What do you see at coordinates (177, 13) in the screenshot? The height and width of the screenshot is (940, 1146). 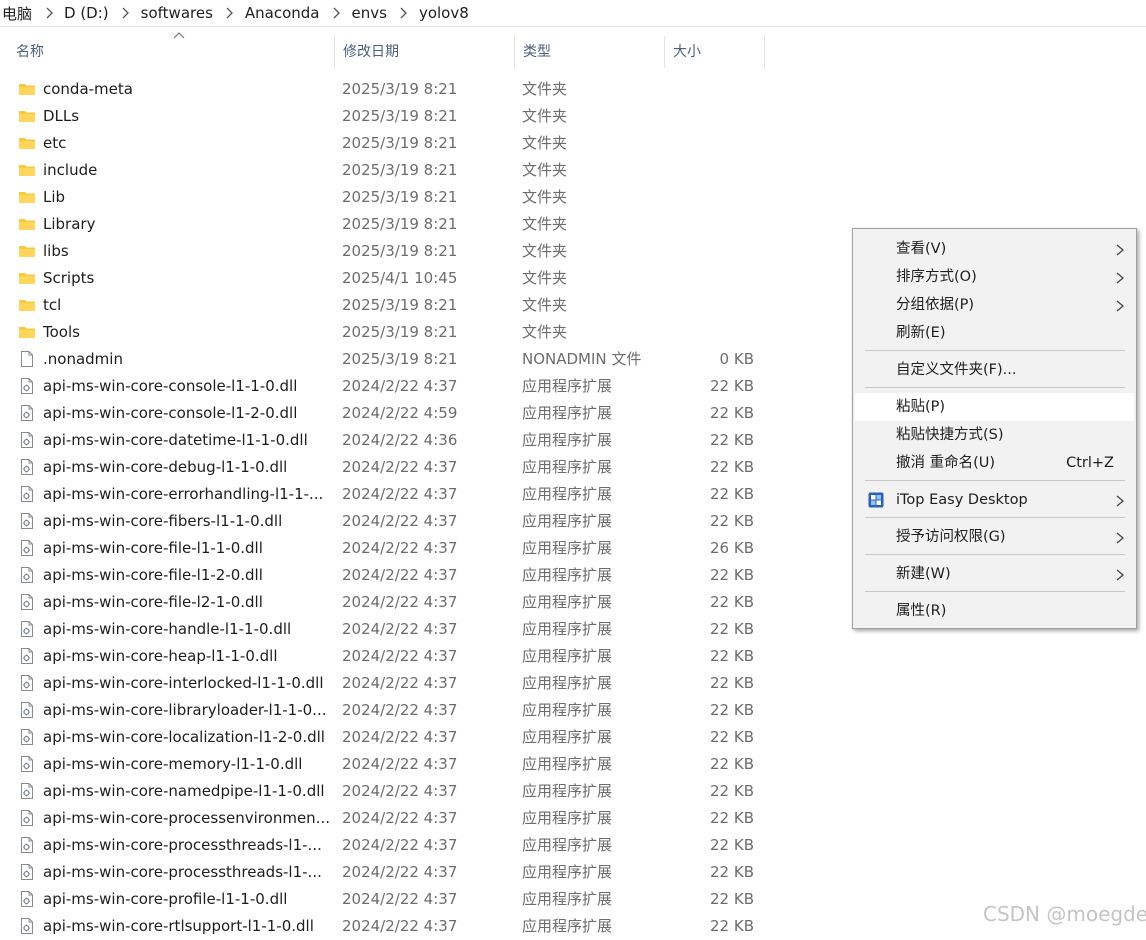 I see `breadcrumb-item-softwares: softwares` at bounding box center [177, 13].